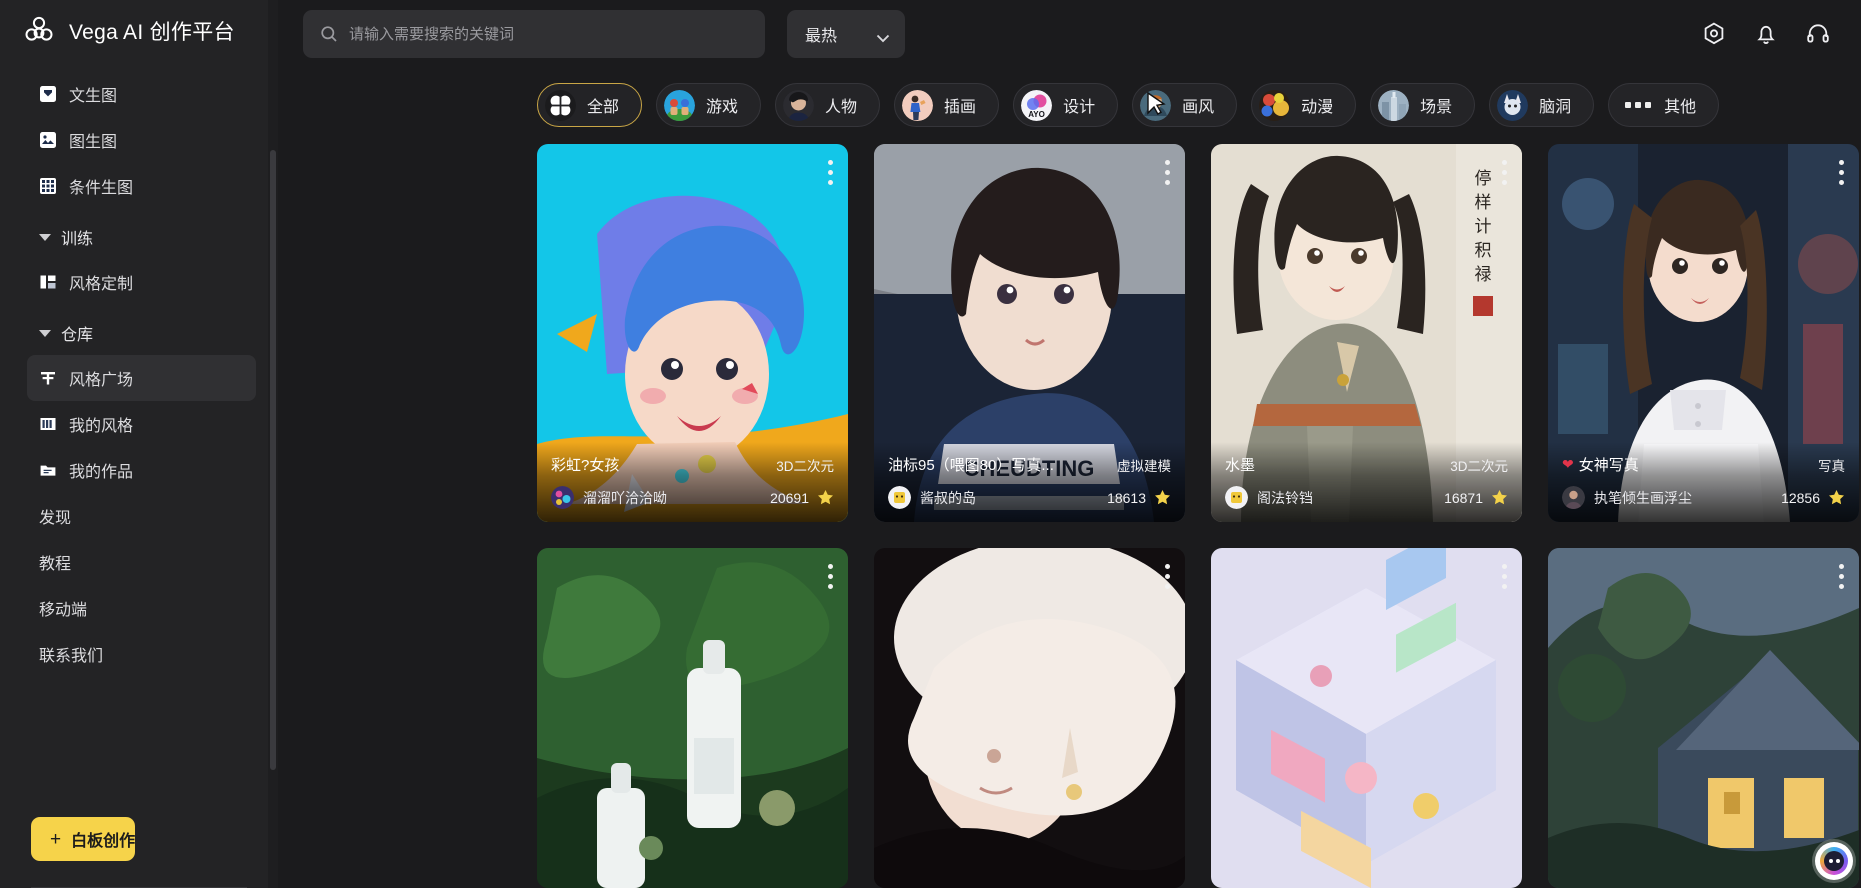  I want to click on sidebar-item-style-plaza: 风格广场, so click(141, 378).